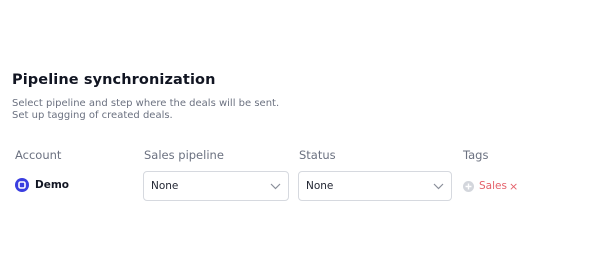  Describe the element at coordinates (52, 185) in the screenshot. I see `account-name: Demo` at that location.